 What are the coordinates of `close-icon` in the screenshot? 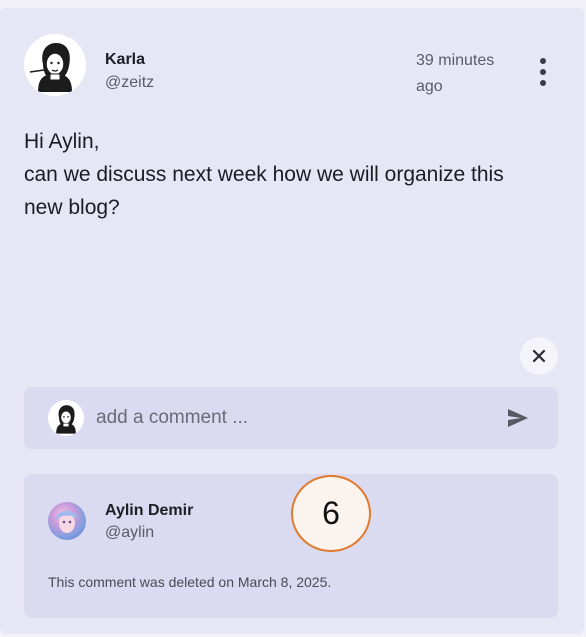 It's located at (539, 356).